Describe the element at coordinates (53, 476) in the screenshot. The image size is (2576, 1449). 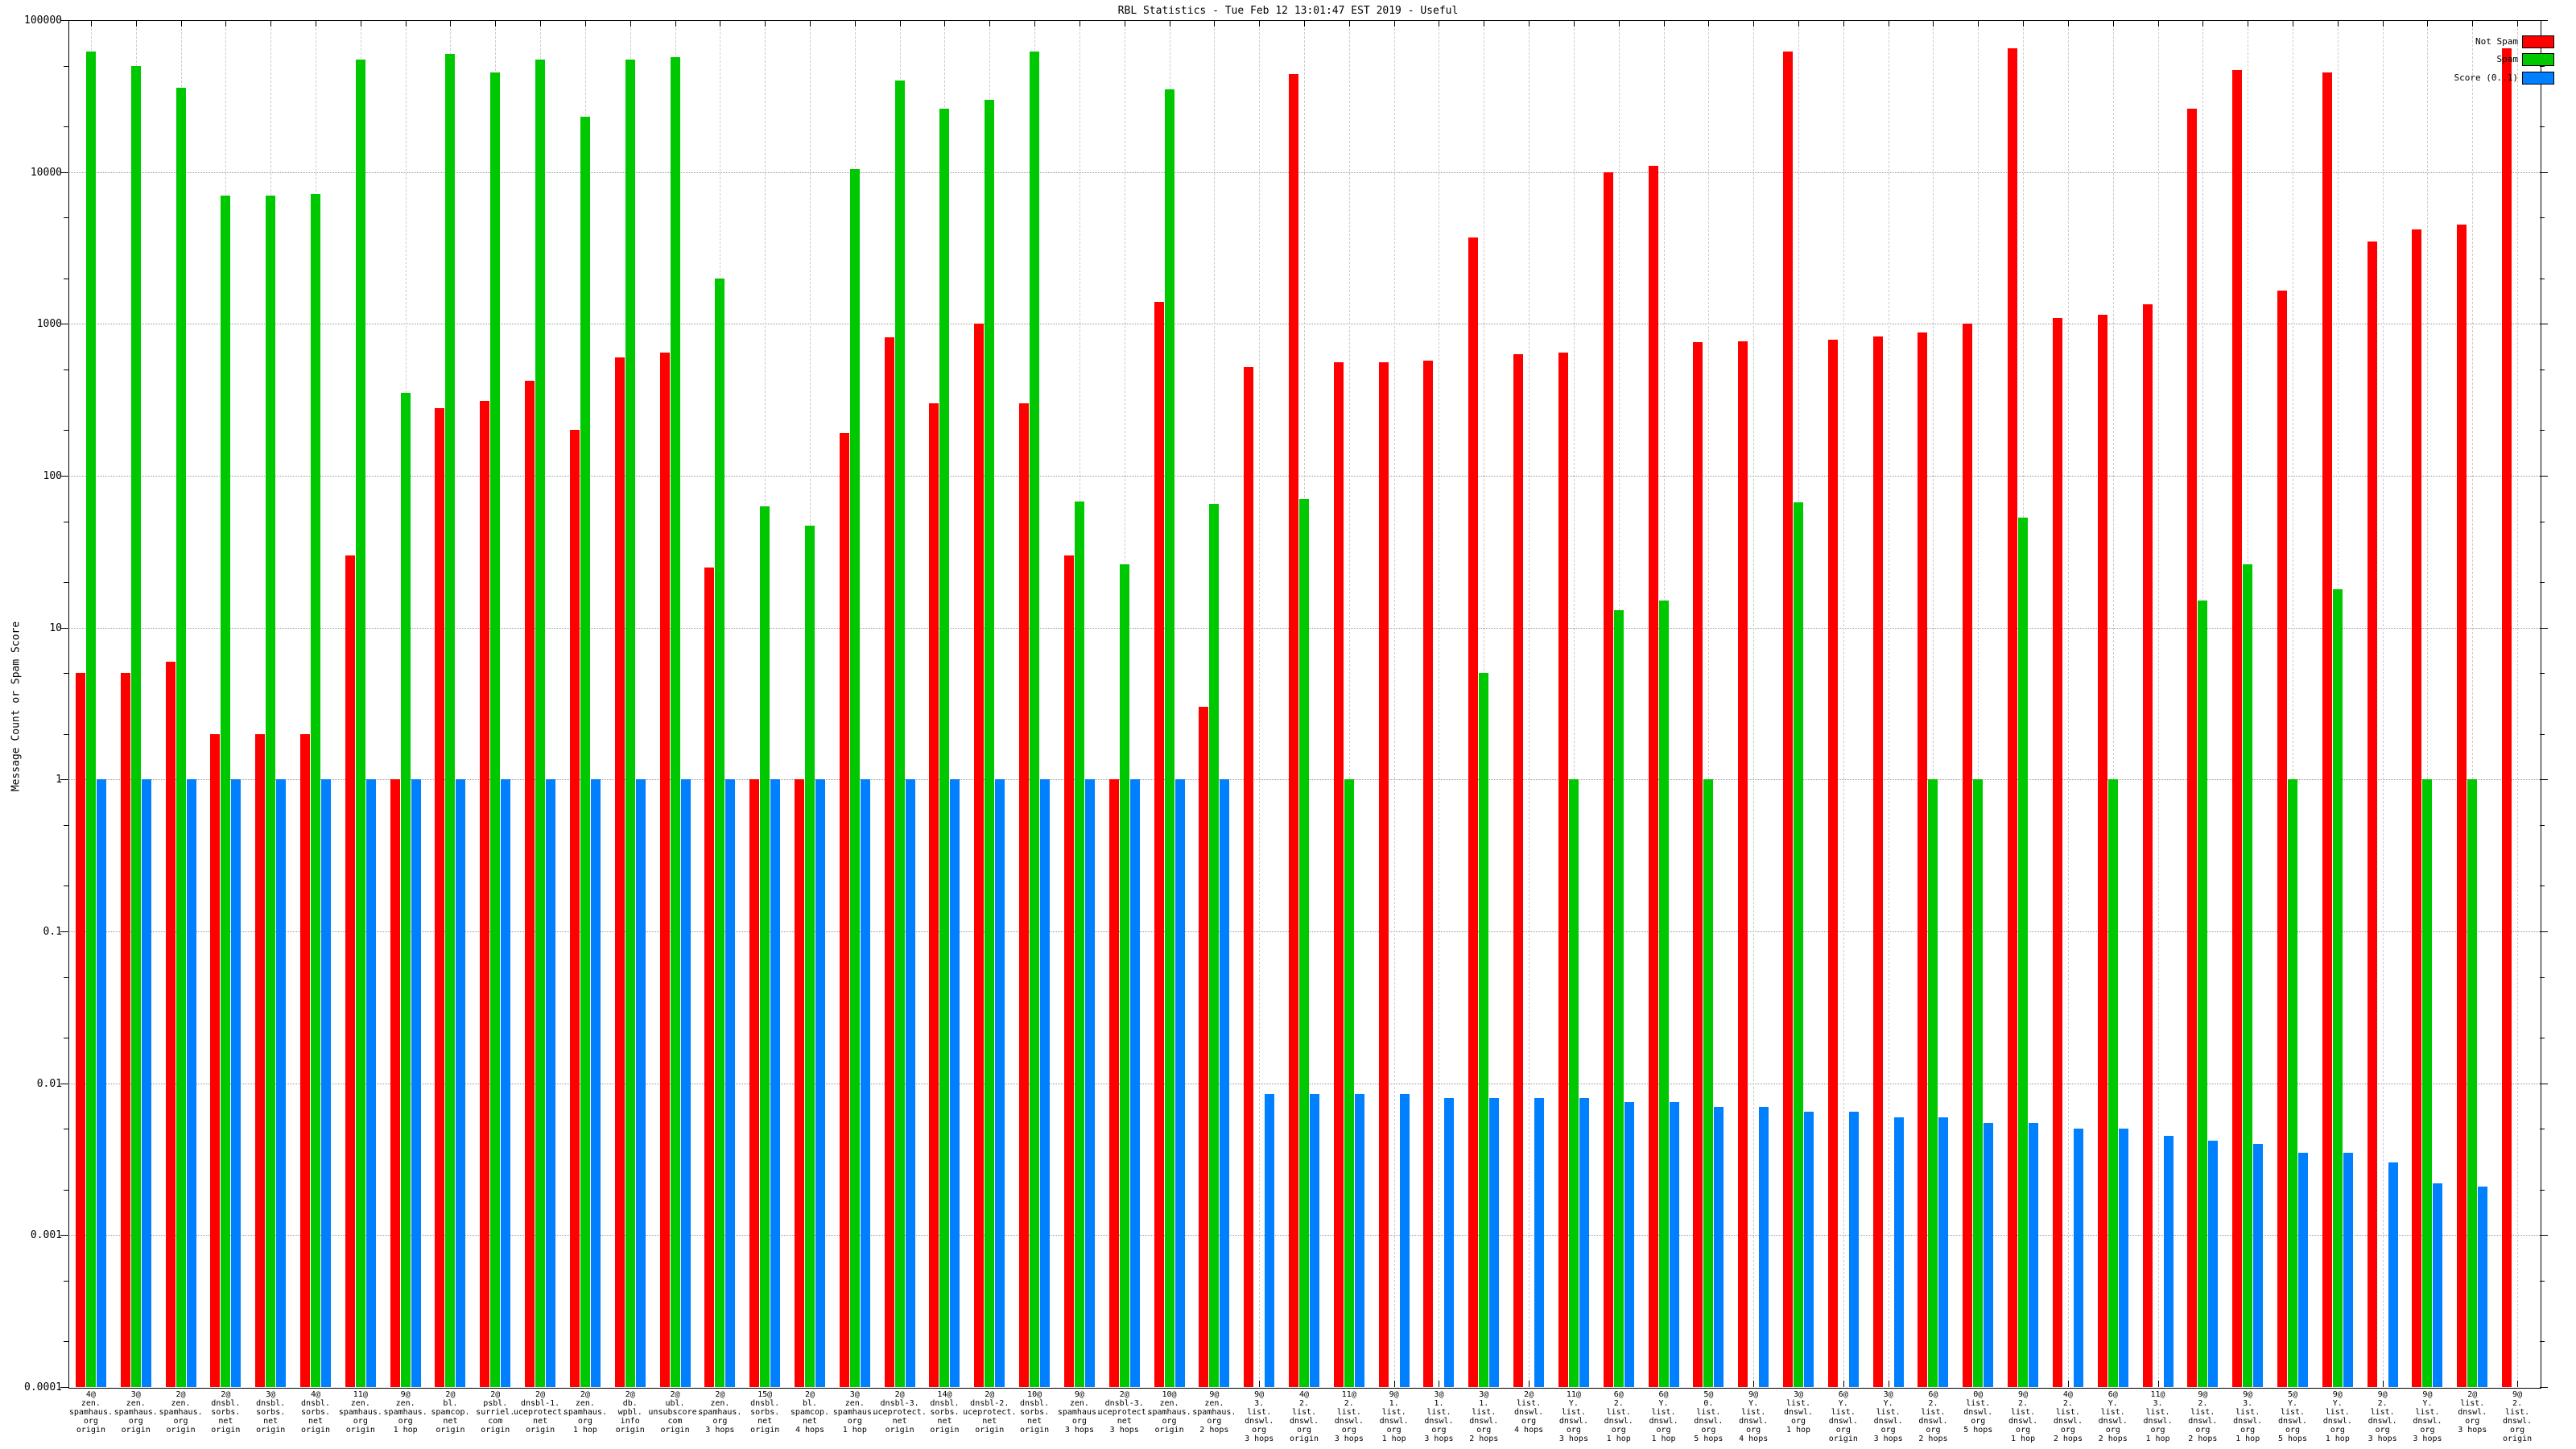
I see `y-tick-label: 100` at that location.